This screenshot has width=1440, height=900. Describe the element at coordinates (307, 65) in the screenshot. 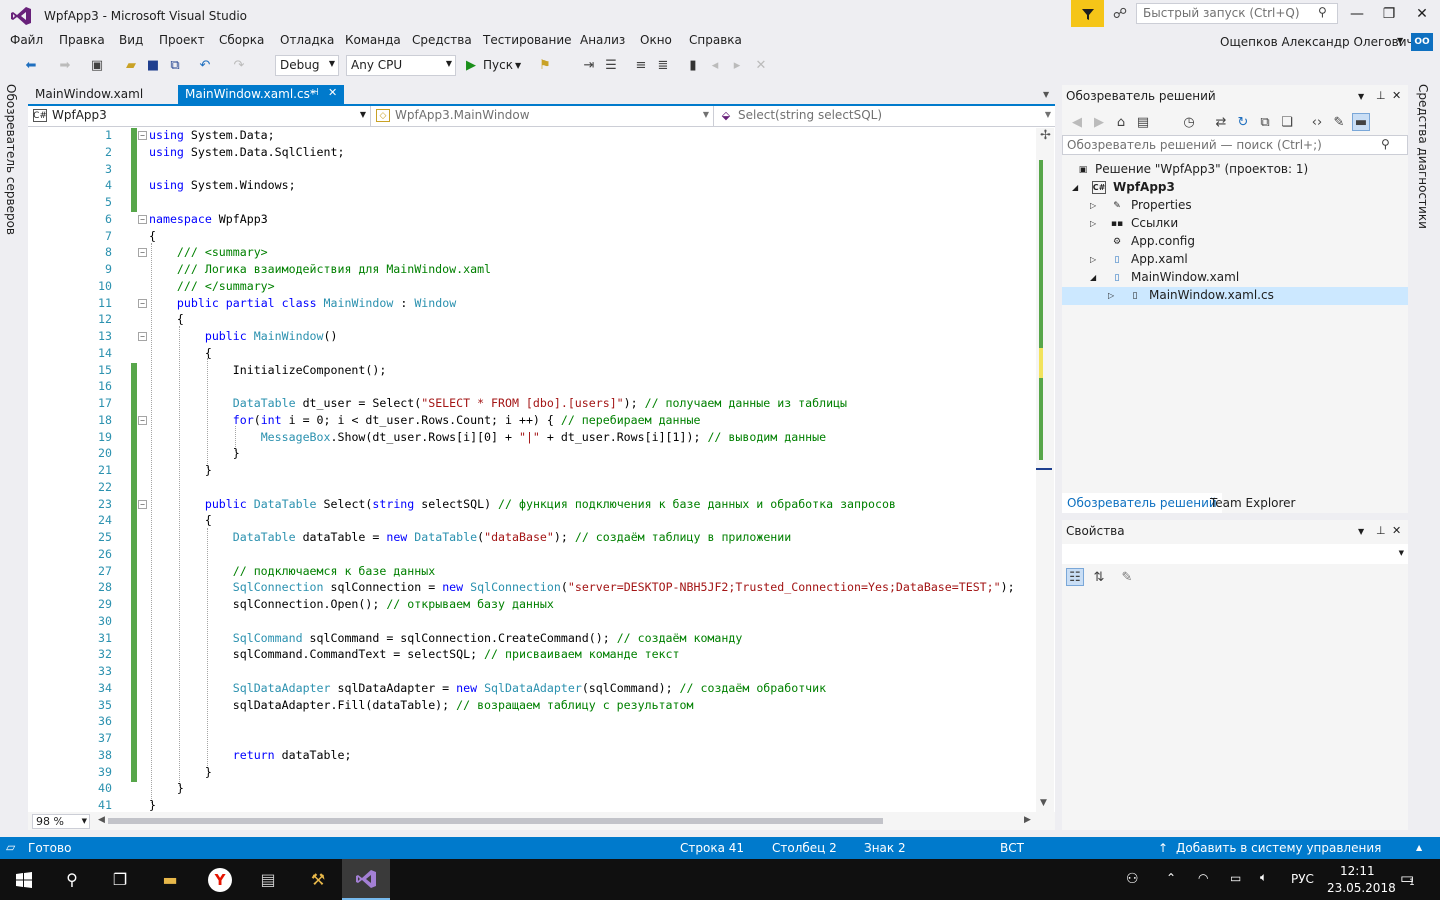

I see `solution-configuration-select: Debug ▼` at that location.